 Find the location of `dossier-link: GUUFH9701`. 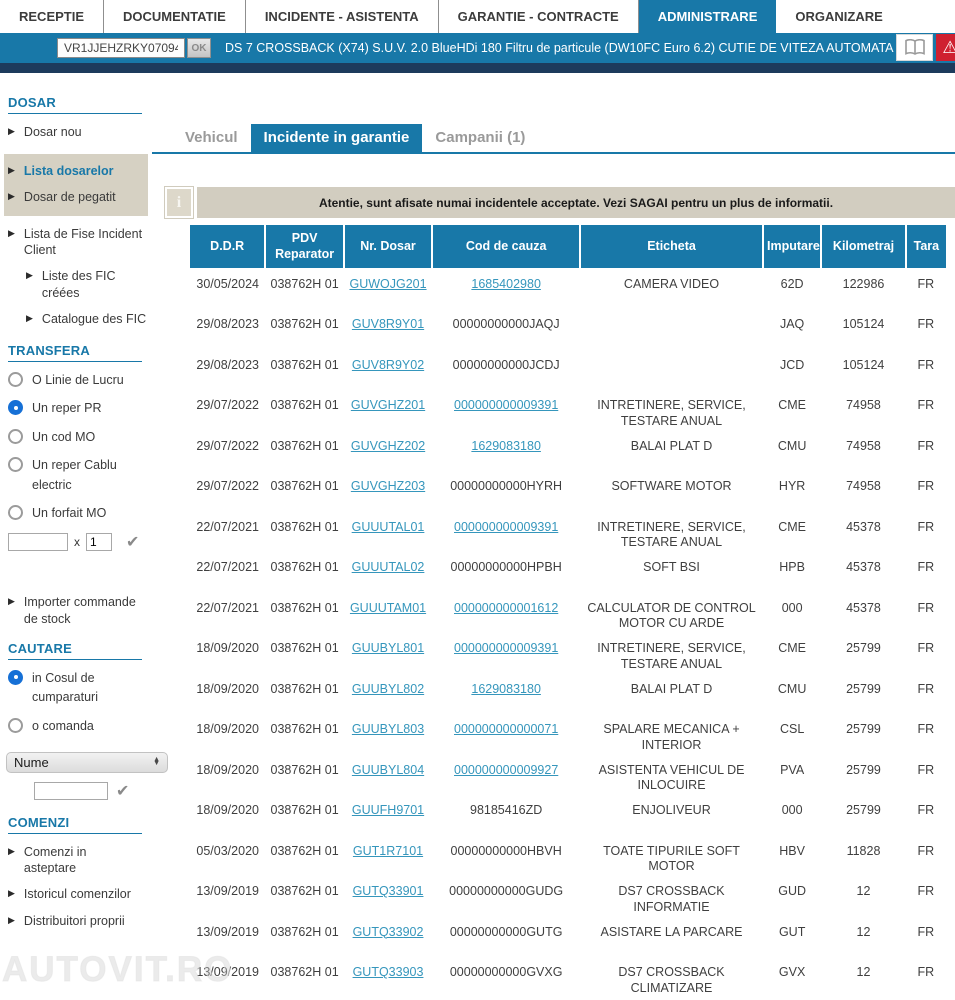

dossier-link: GUUFH9701 is located at coordinates (388, 810).